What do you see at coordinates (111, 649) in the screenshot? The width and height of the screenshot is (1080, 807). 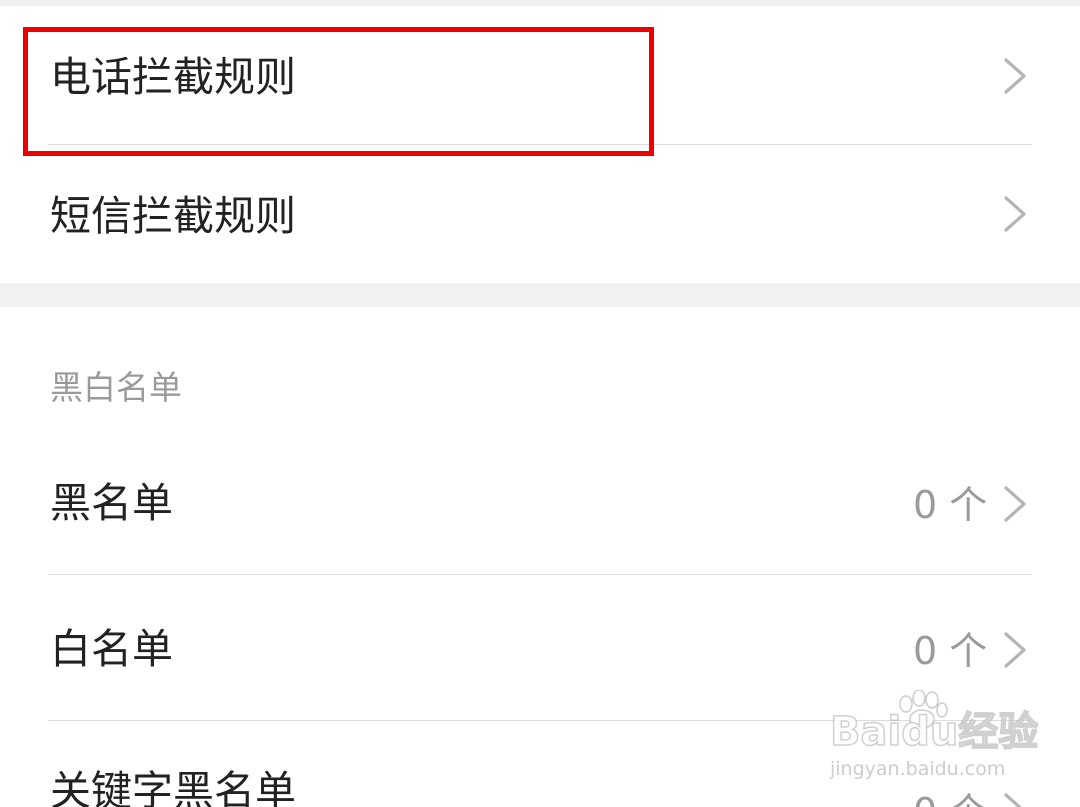 I see `row-label: 白名单` at bounding box center [111, 649].